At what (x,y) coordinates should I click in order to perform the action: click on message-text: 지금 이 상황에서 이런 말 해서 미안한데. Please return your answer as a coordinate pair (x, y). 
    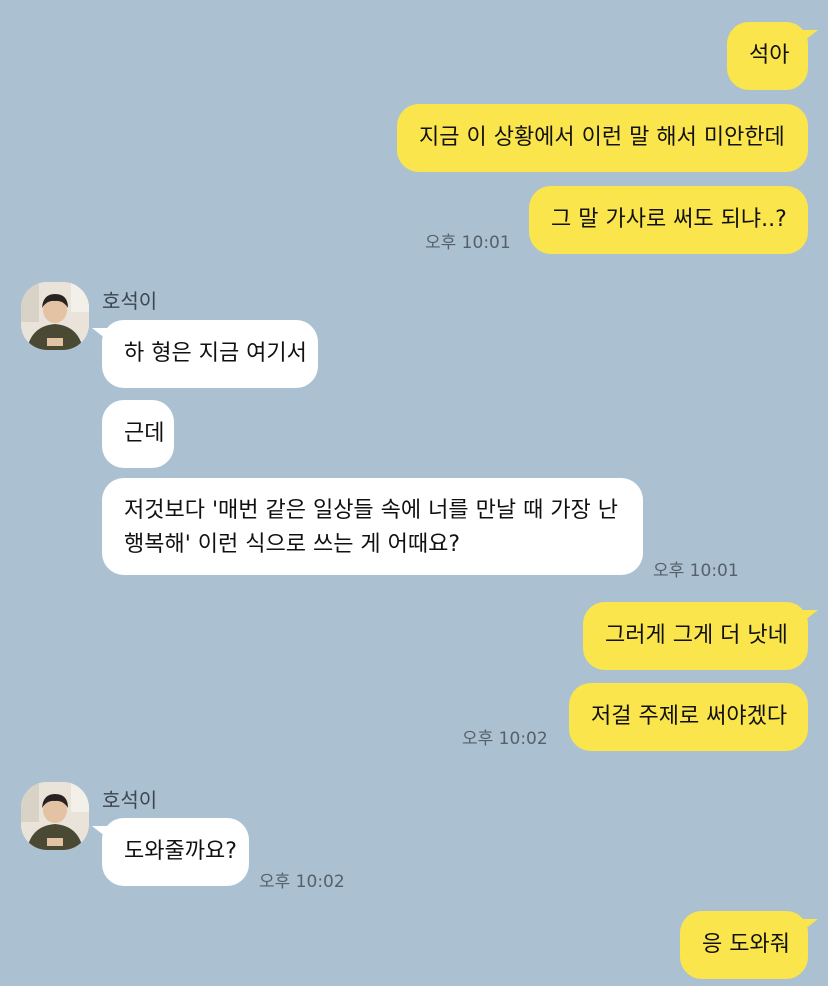
    Looking at the image, I should click on (602, 137).